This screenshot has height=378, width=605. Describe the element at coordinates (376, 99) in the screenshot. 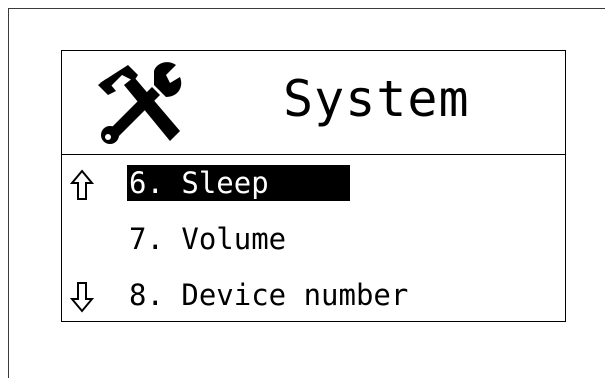

I see `page-title: System` at that location.